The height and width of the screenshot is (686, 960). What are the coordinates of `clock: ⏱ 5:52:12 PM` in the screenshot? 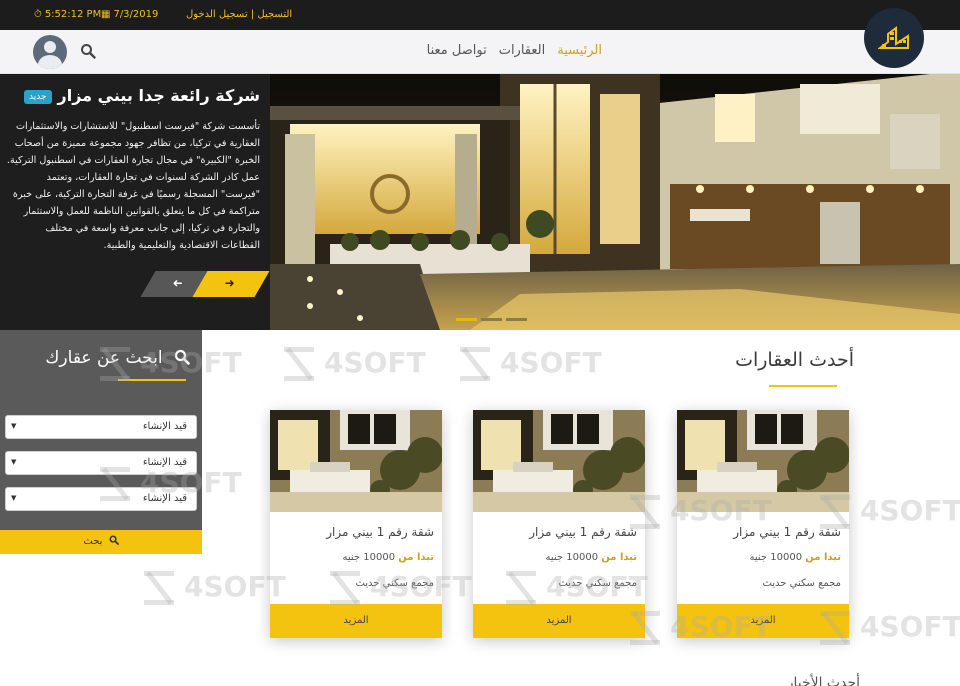 It's located at (67, 14).